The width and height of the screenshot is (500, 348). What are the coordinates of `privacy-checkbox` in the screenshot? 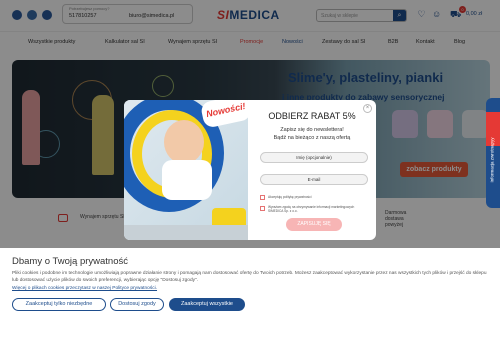 It's located at (262, 197).